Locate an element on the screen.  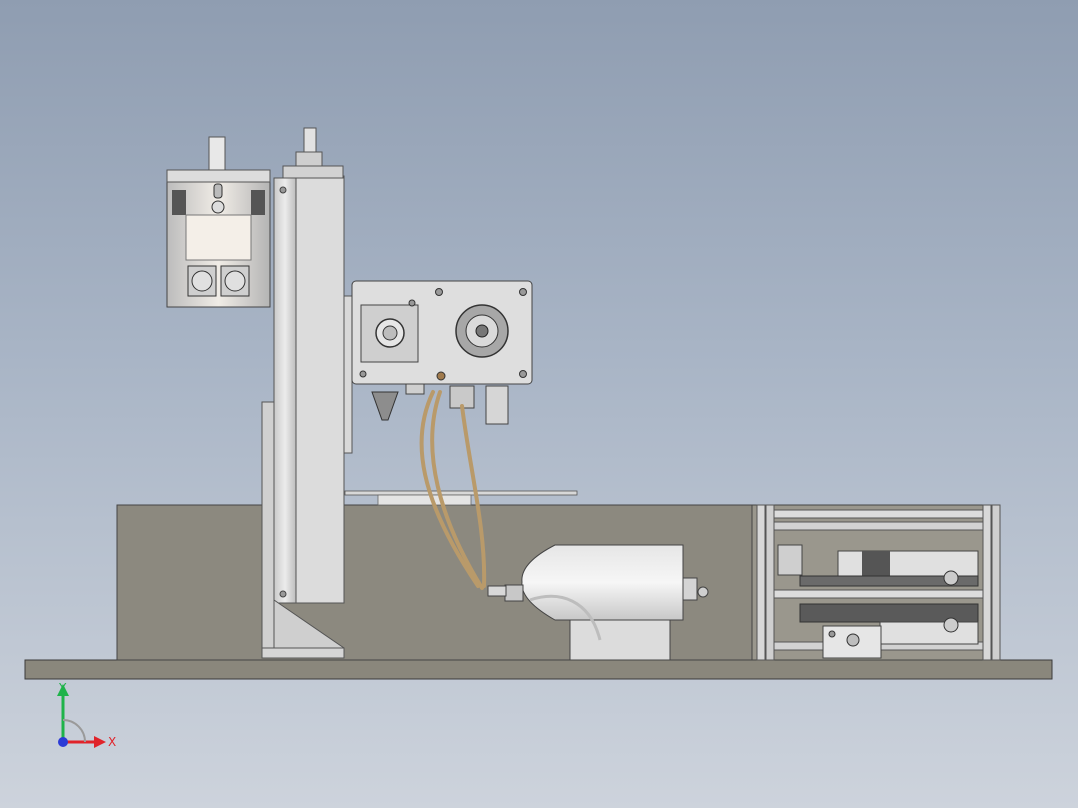
servo-motor is located at coordinates (218, 222).